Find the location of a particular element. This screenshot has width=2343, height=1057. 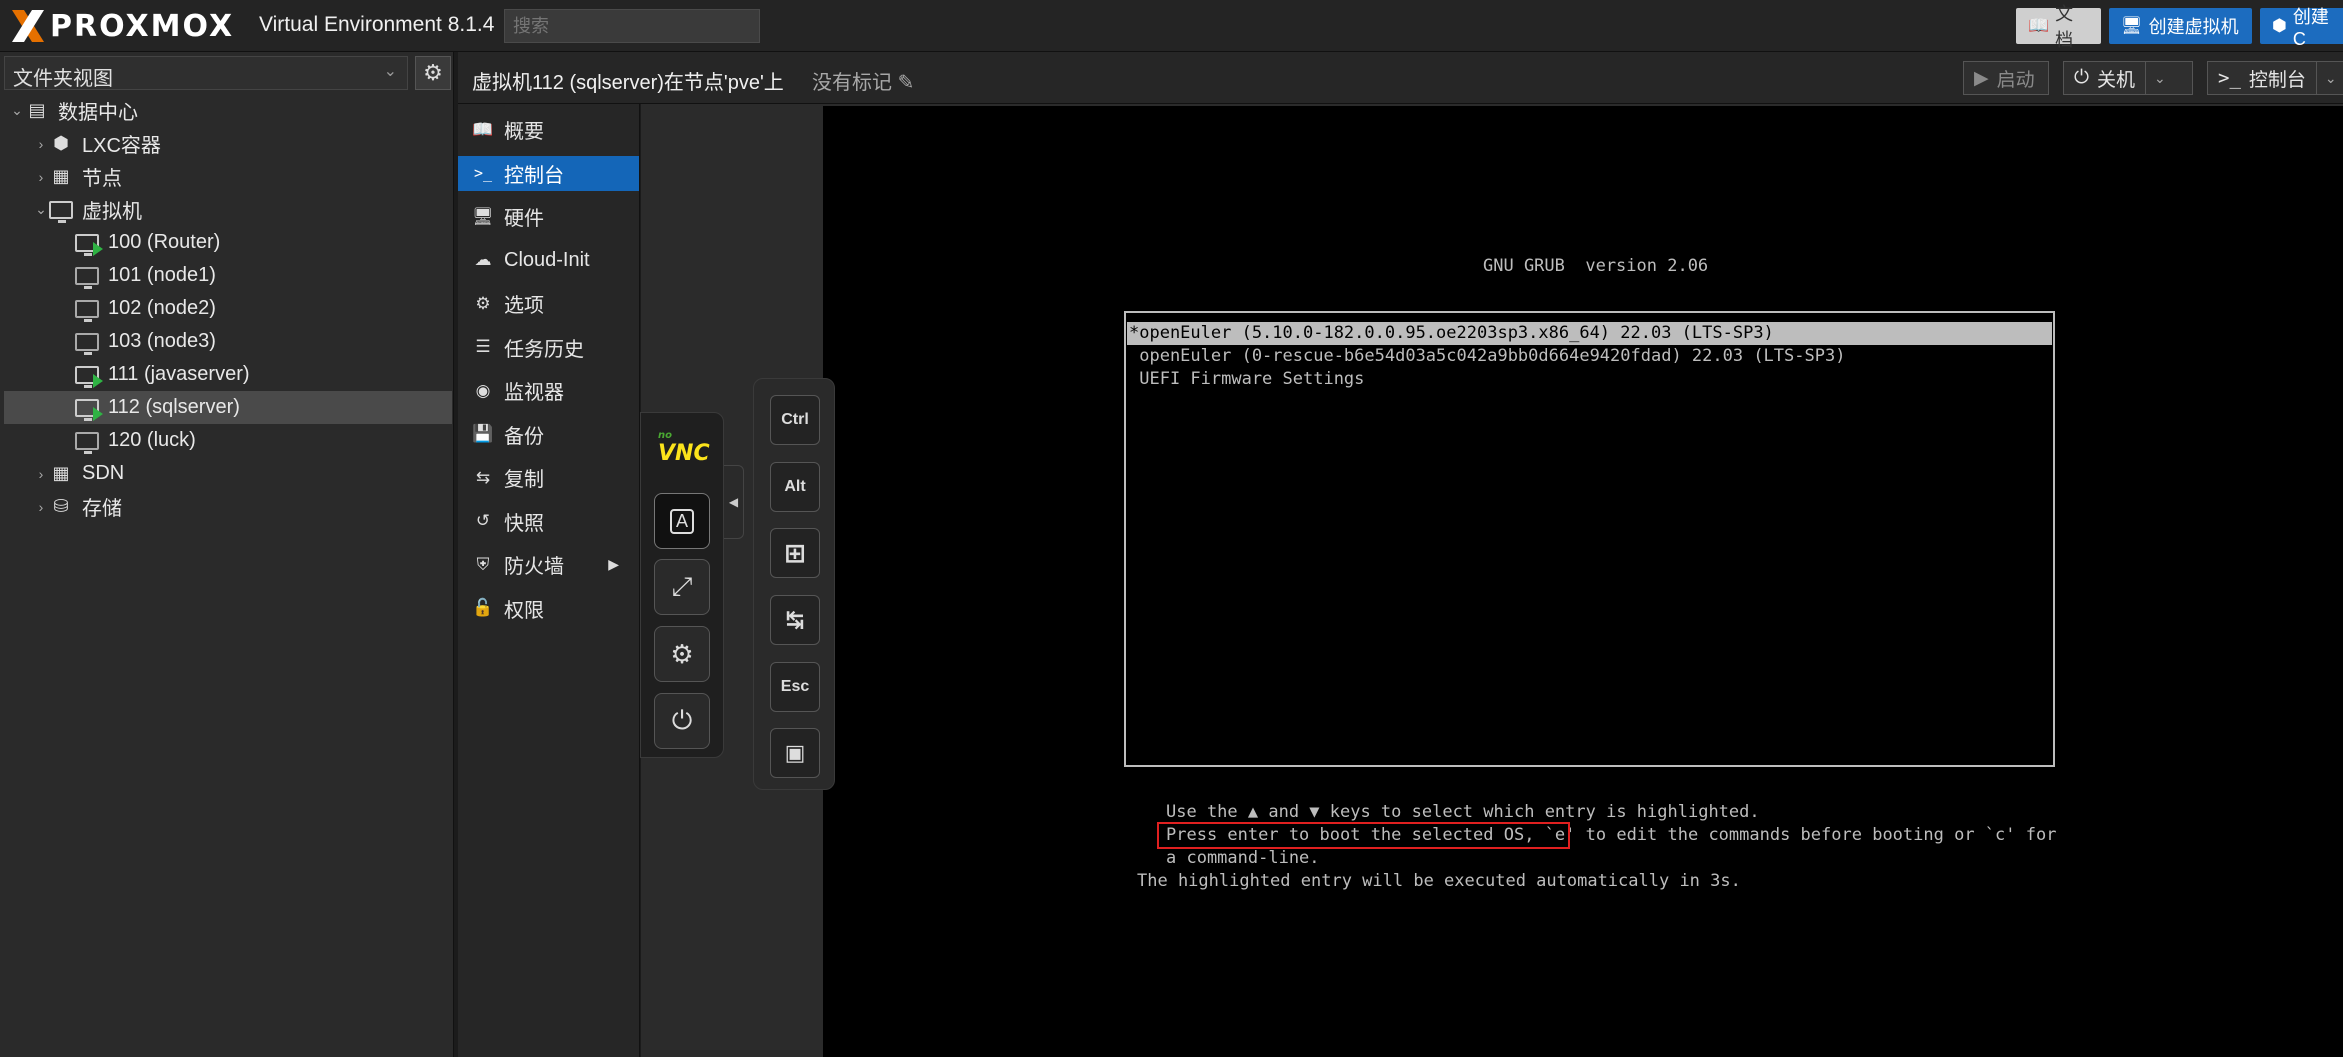

tree-node-label: 120 (luck) is located at coordinates (152, 440).